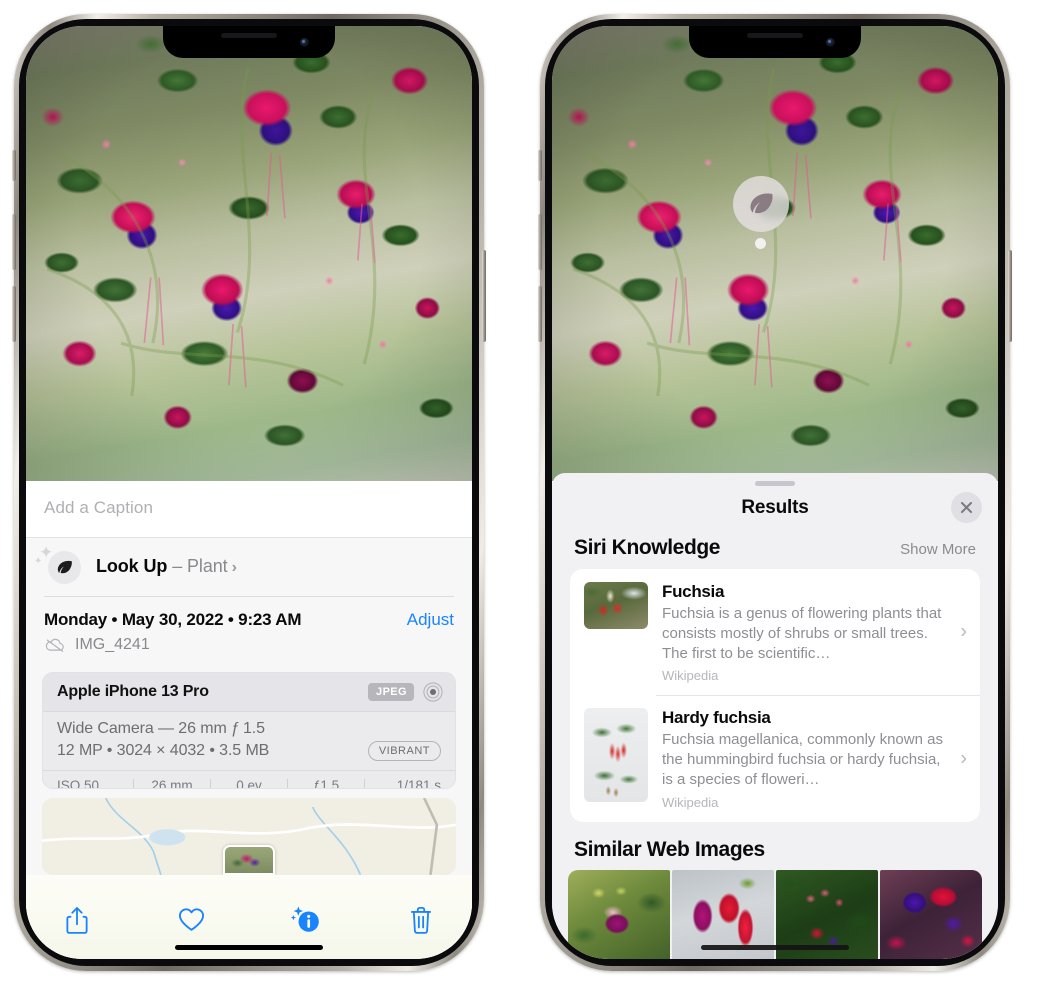  Describe the element at coordinates (54, 646) in the screenshot. I see `cloud-slash-icon` at that location.